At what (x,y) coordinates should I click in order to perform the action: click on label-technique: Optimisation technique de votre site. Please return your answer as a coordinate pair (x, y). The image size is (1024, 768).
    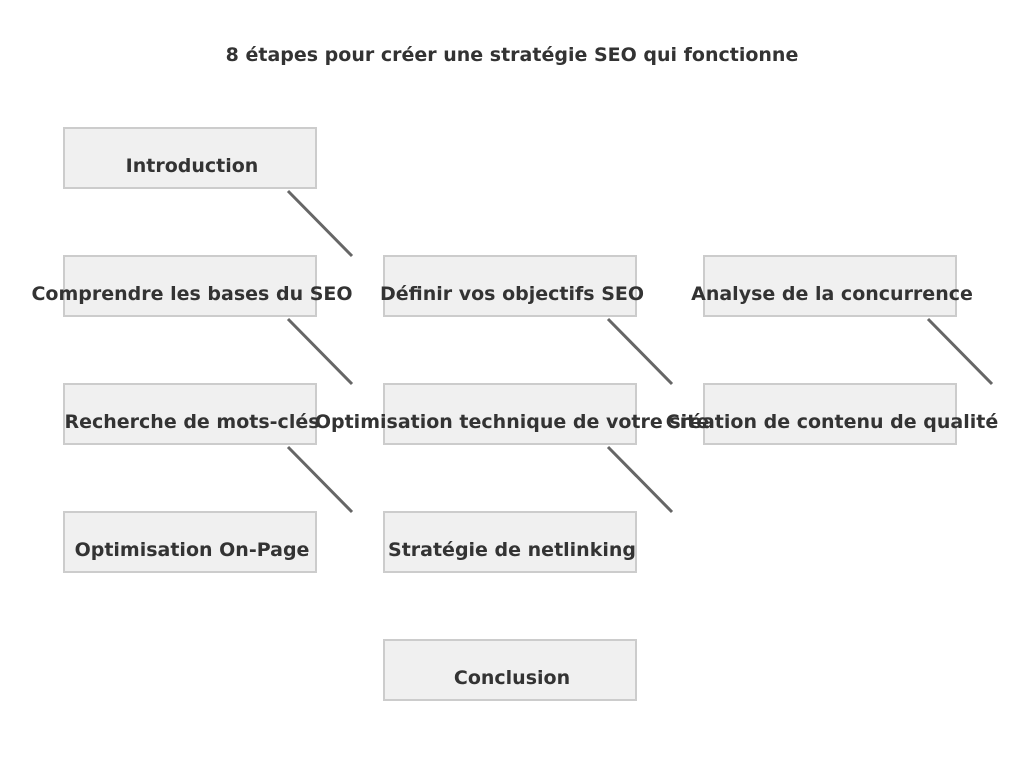
    Looking at the image, I should click on (512, 422).